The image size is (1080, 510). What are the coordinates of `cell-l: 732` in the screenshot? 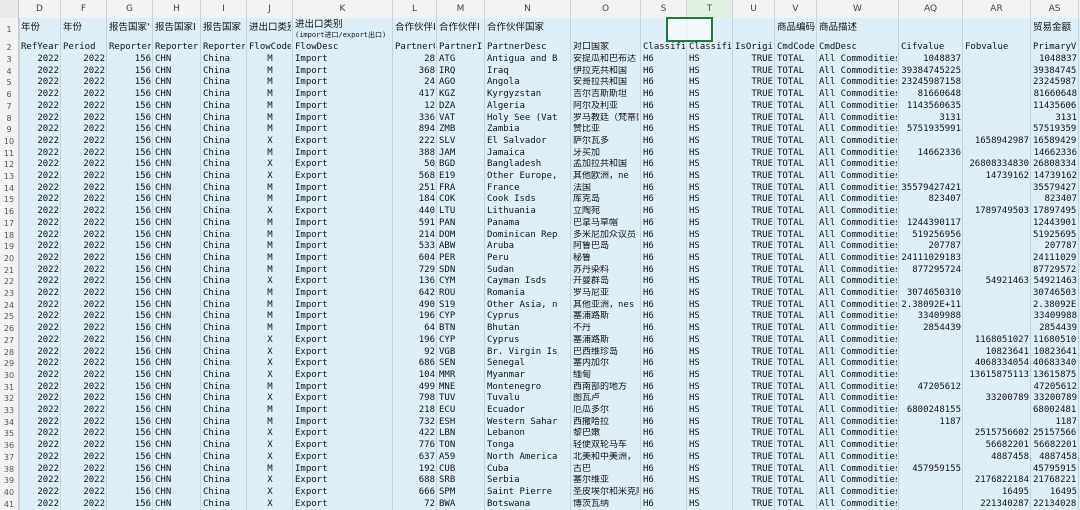 It's located at (415, 423).